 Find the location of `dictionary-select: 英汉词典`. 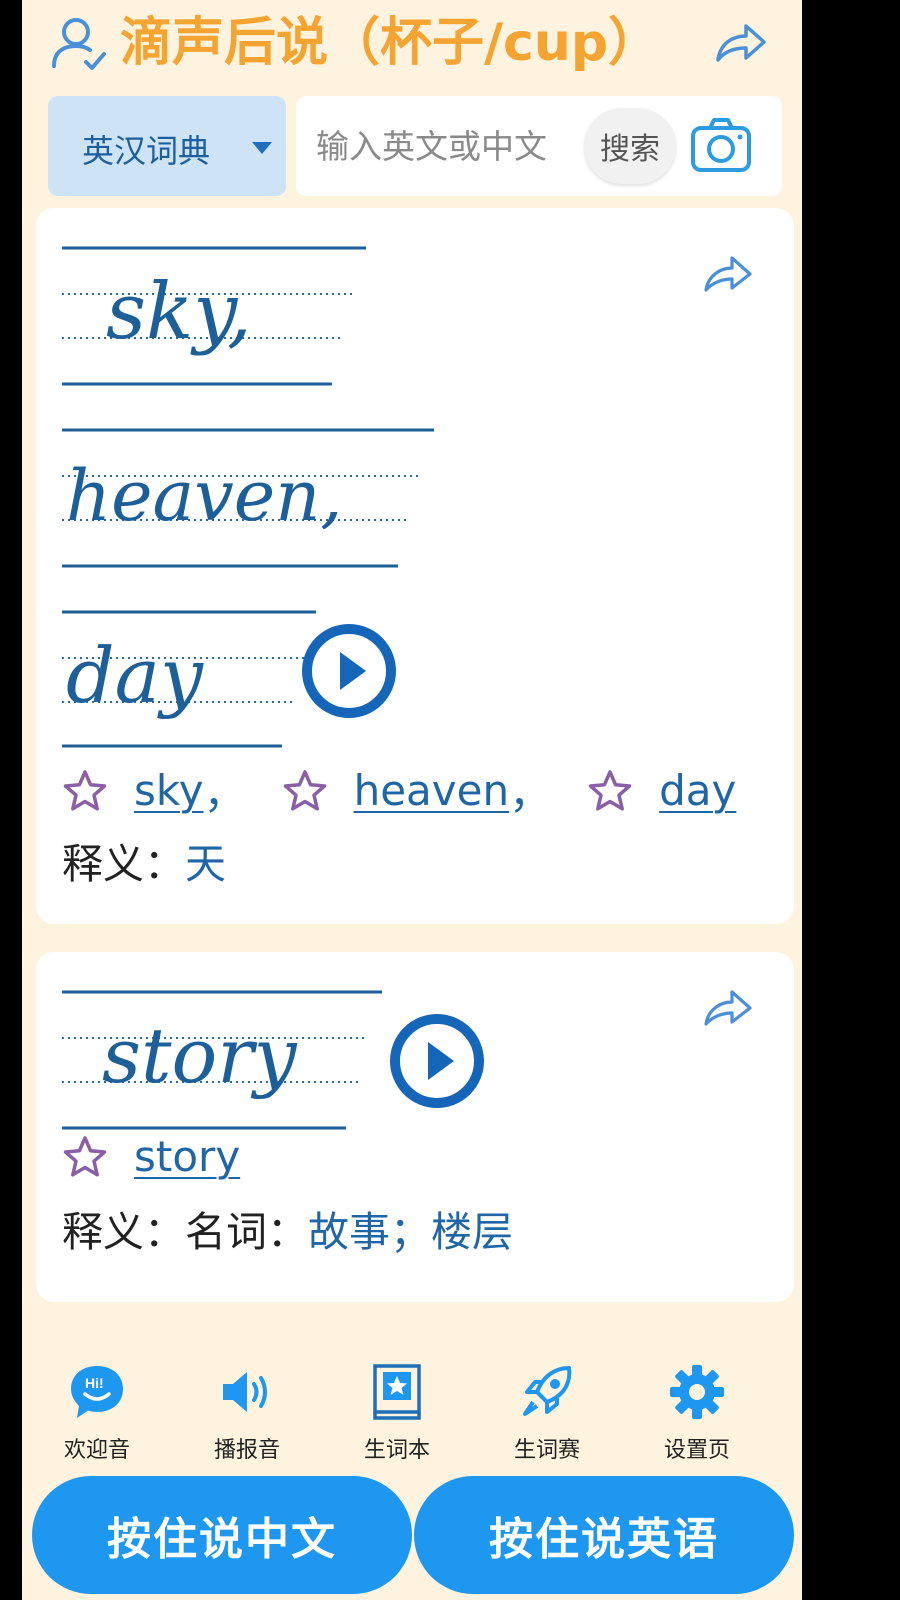

dictionary-select: 英汉词典 is located at coordinates (167, 146).